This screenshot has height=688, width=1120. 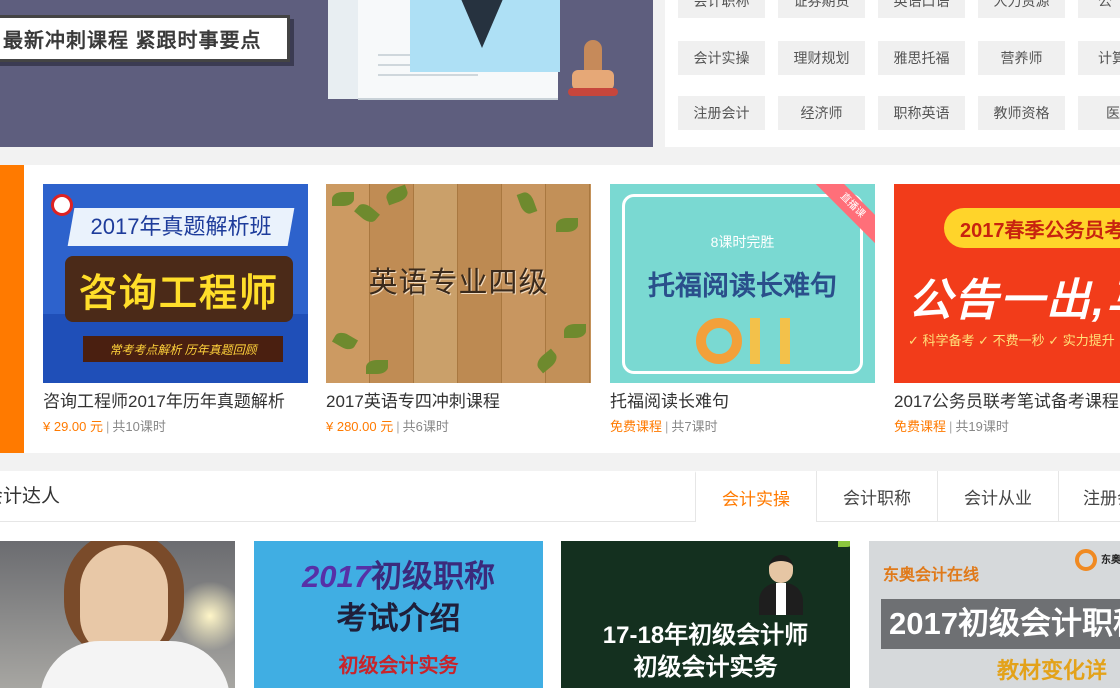 What do you see at coordinates (1021, 113) in the screenshot?
I see `tag-item: 教师资格` at bounding box center [1021, 113].